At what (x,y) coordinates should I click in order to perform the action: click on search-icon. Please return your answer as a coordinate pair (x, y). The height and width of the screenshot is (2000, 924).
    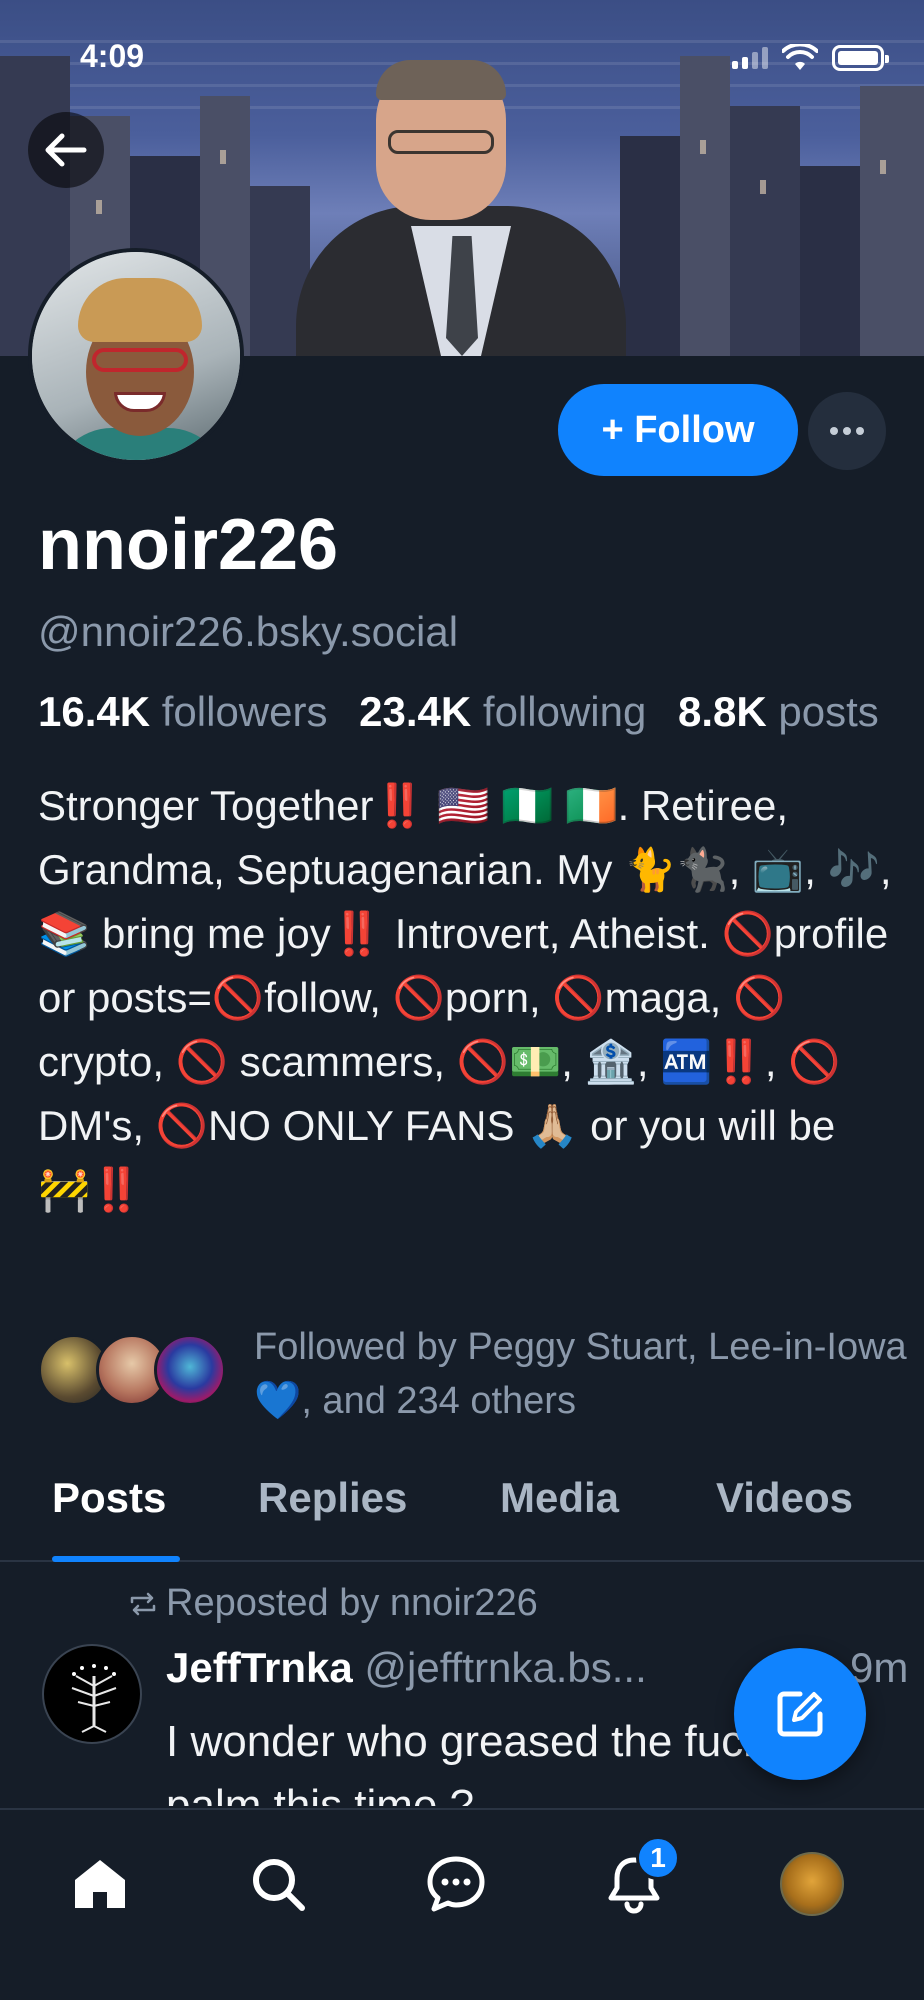
    Looking at the image, I should click on (279, 1885).